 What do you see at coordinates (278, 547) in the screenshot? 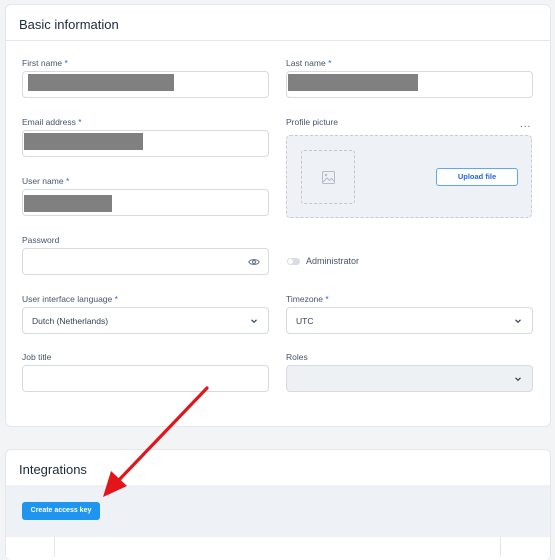
I see `access-key-table` at bounding box center [278, 547].